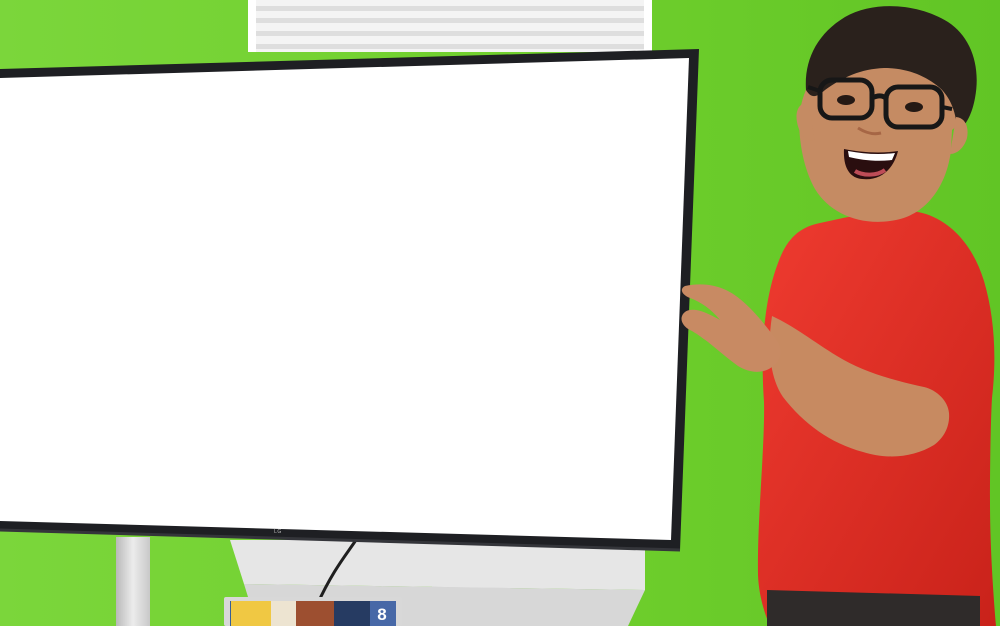  What do you see at coordinates (382, 614) in the screenshot?
I see `device-screen-number: 8` at bounding box center [382, 614].